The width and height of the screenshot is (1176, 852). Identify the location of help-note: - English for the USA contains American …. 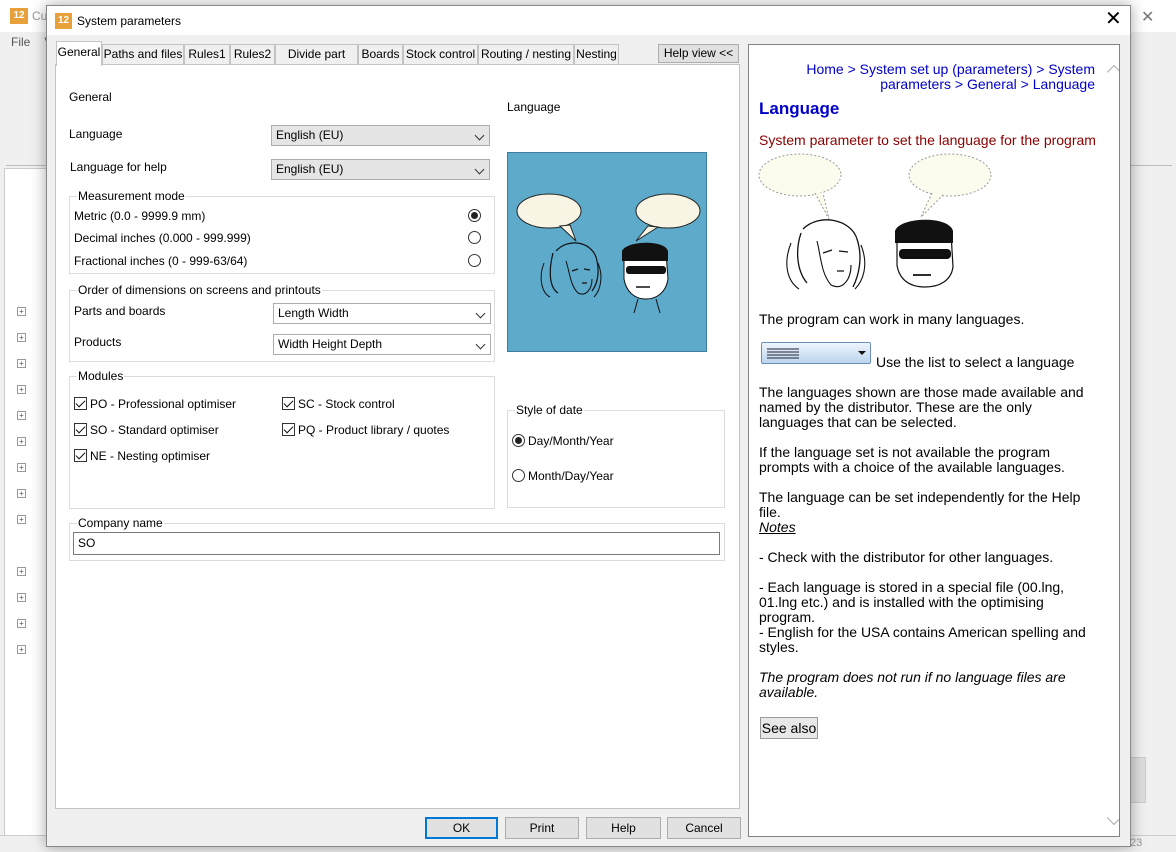
(922, 639).